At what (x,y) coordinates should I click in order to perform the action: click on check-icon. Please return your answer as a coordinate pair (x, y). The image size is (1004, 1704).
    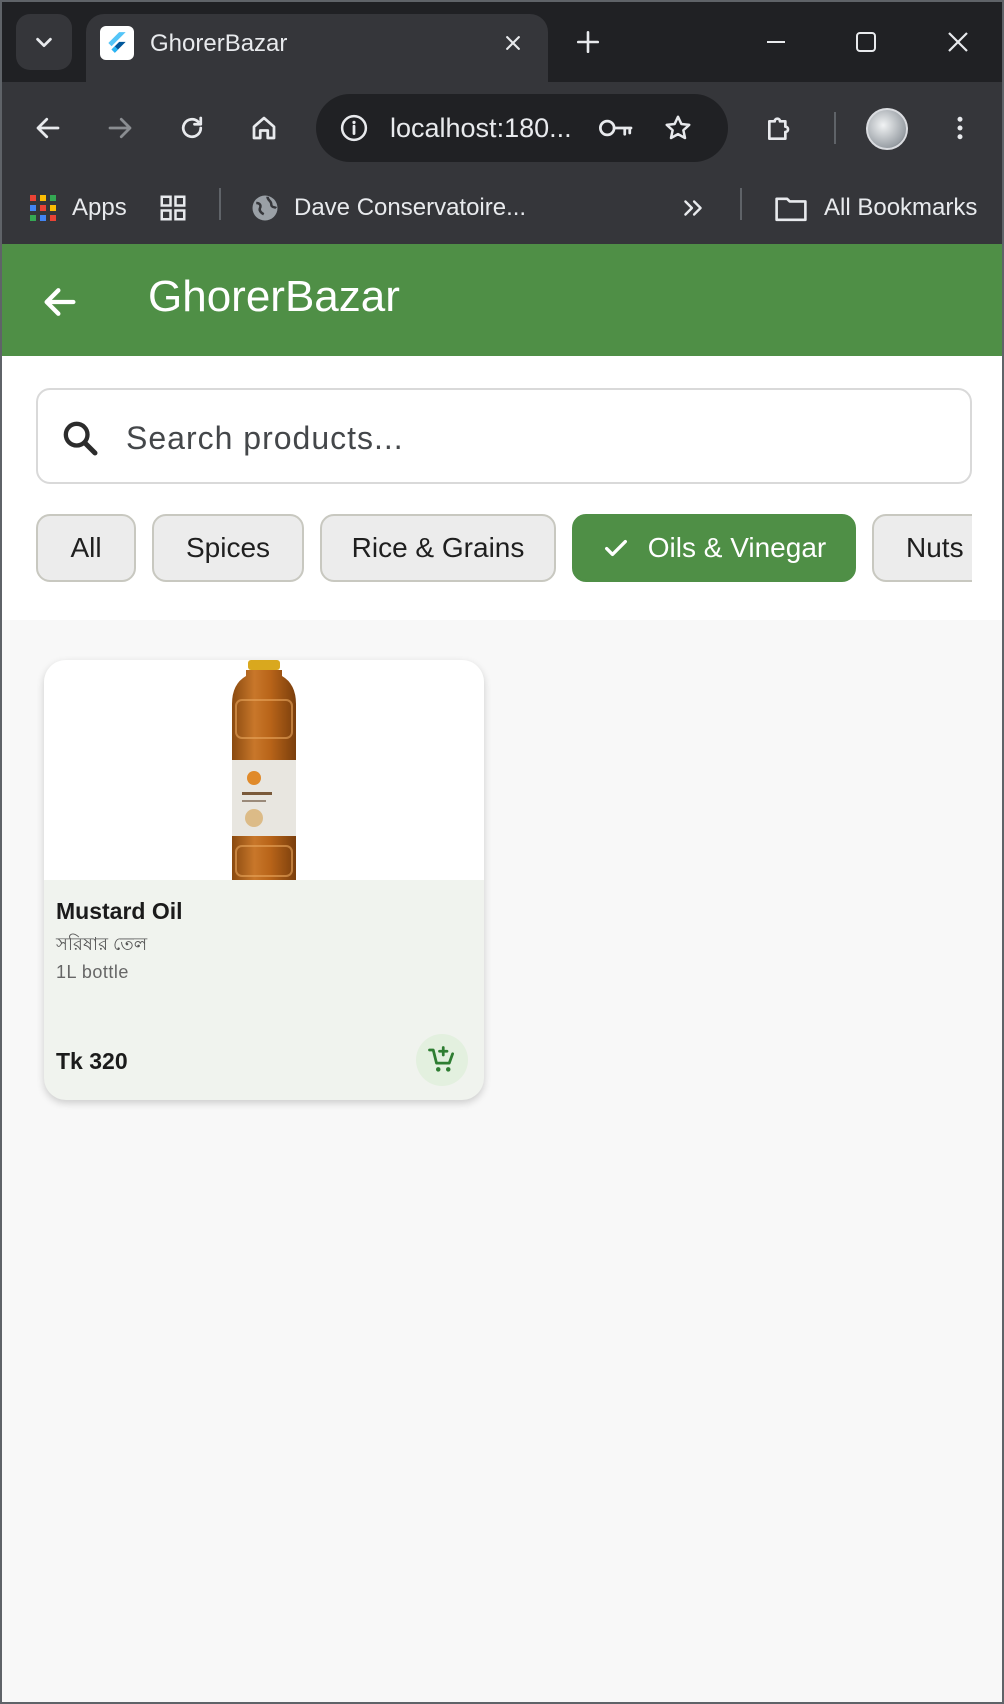
    Looking at the image, I should click on (616, 548).